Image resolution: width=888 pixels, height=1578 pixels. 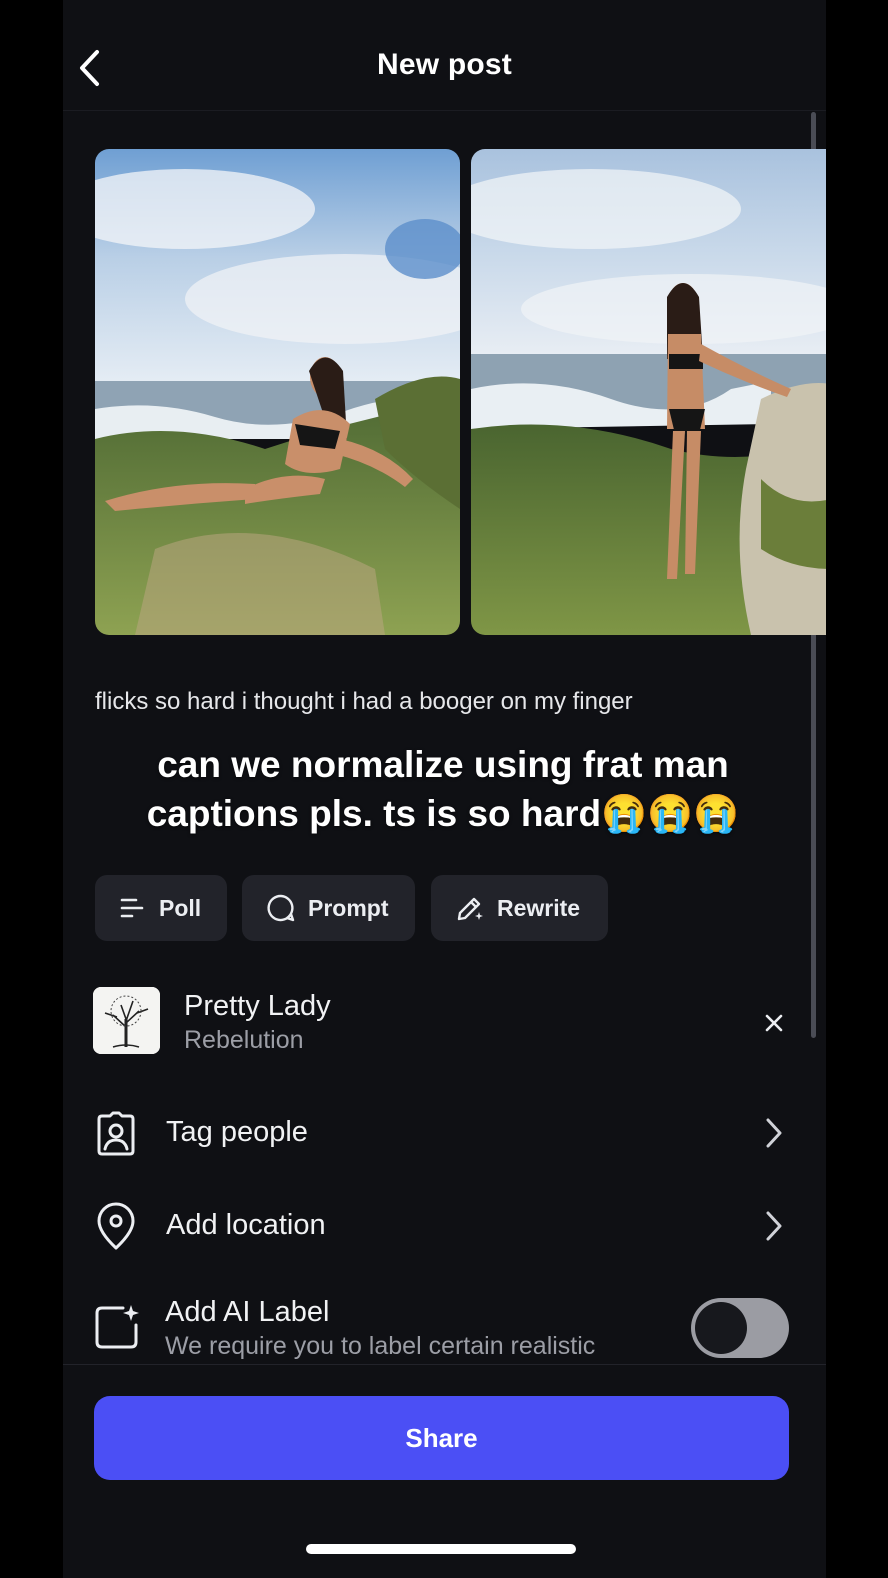 I want to click on remove-music-button, so click(x=774, y=1023).